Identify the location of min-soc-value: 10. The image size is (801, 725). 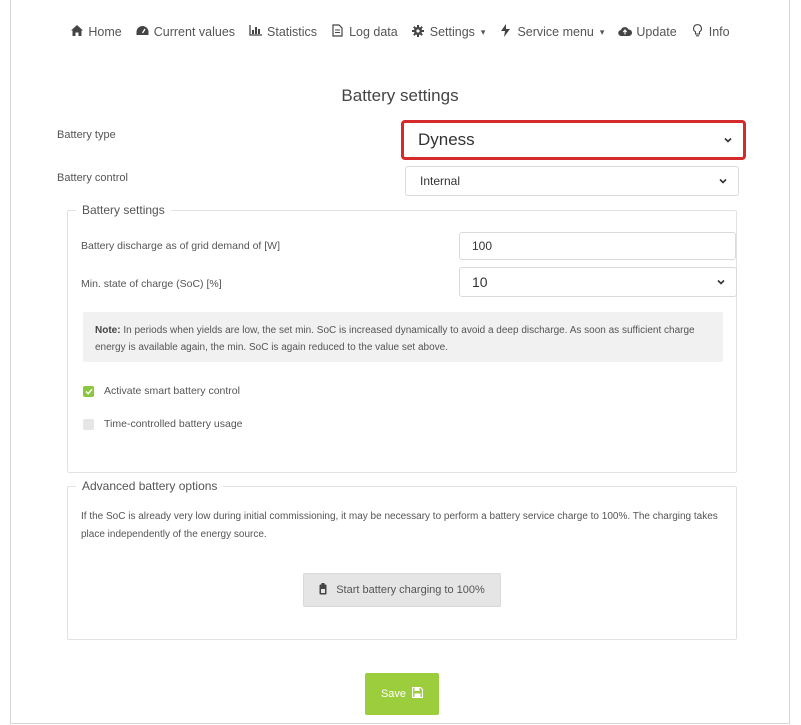
(480, 282).